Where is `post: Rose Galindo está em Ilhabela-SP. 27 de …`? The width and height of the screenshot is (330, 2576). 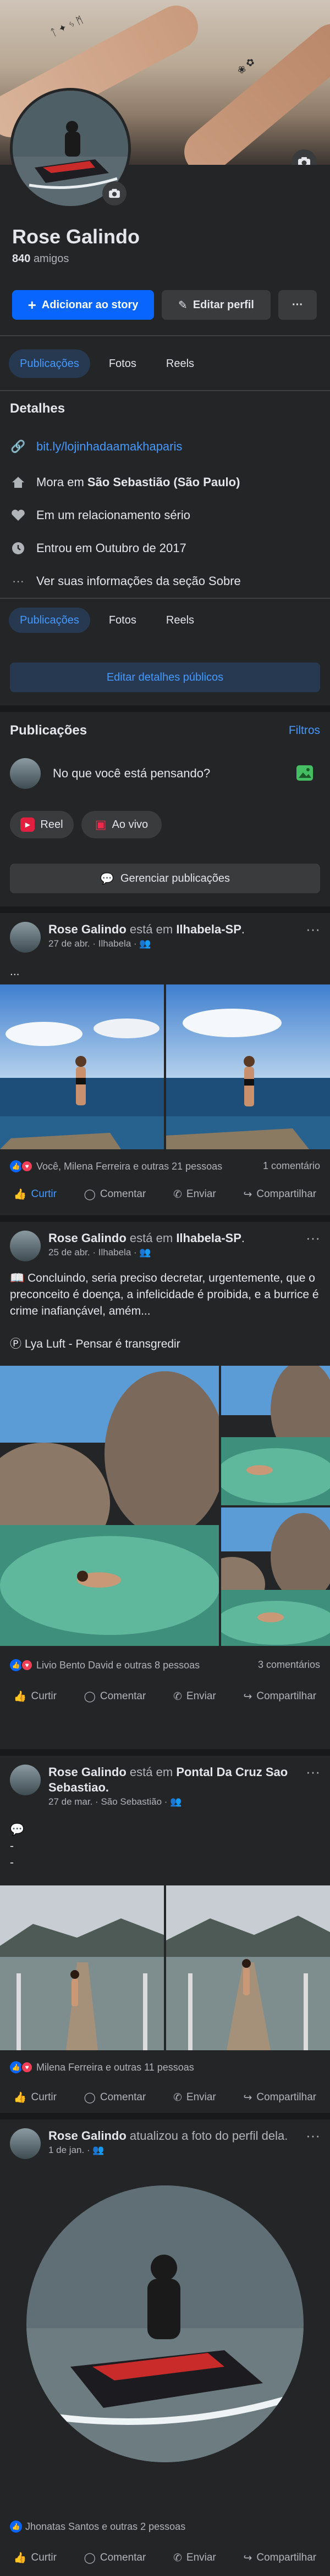
post: Rose Galindo está em Ilhabela-SP. 27 de … is located at coordinates (165, 1064).